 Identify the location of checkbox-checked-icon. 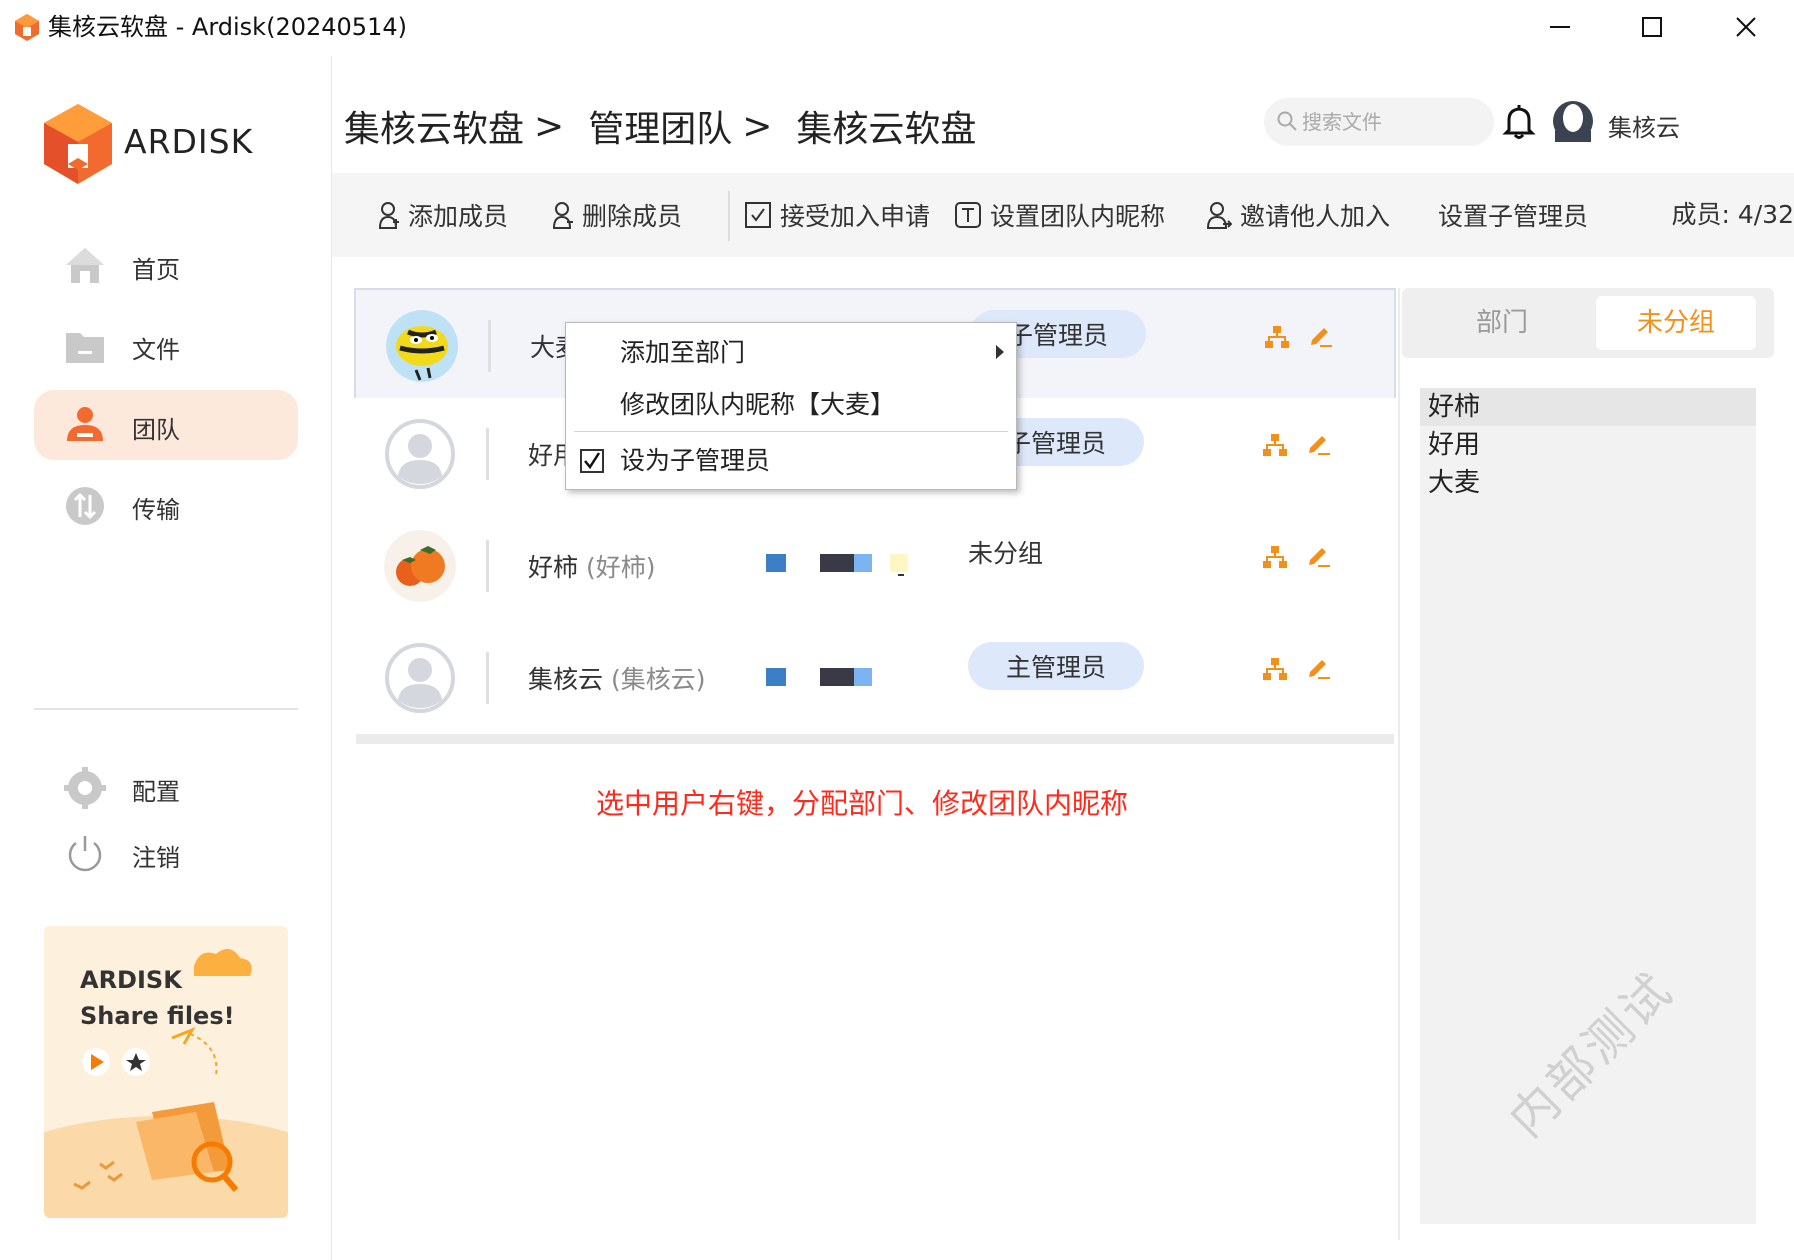
(592, 461).